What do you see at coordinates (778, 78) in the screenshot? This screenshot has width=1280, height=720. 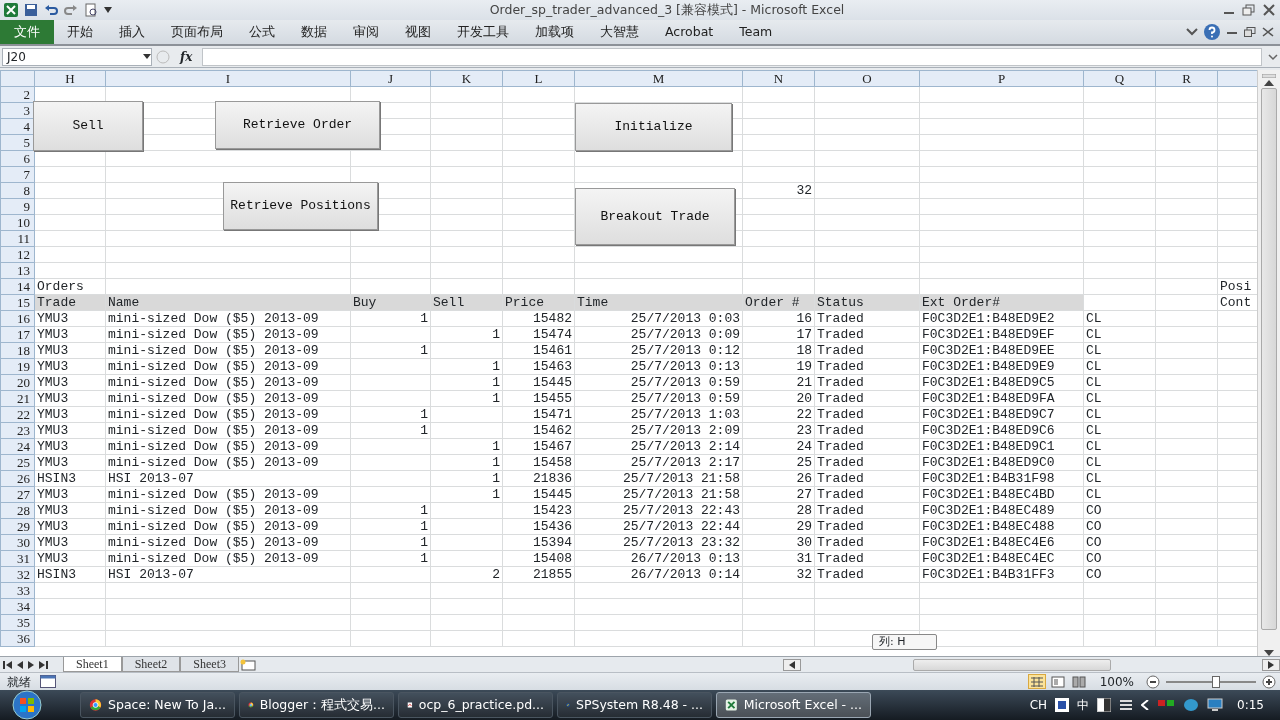 I see `column-header: N` at bounding box center [778, 78].